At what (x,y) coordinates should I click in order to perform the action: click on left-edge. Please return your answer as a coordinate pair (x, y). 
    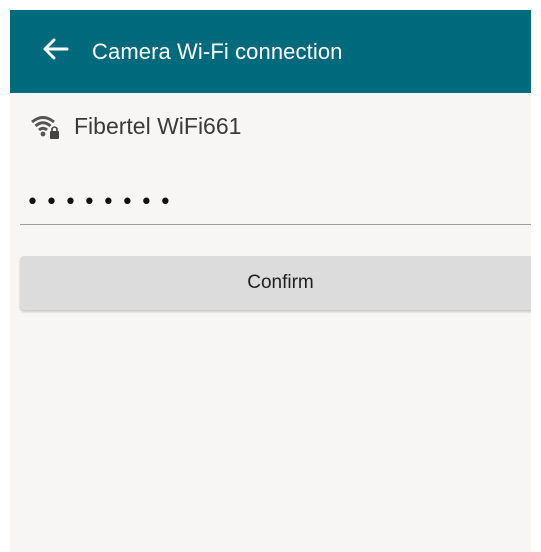
    Looking at the image, I should click on (5, 276).